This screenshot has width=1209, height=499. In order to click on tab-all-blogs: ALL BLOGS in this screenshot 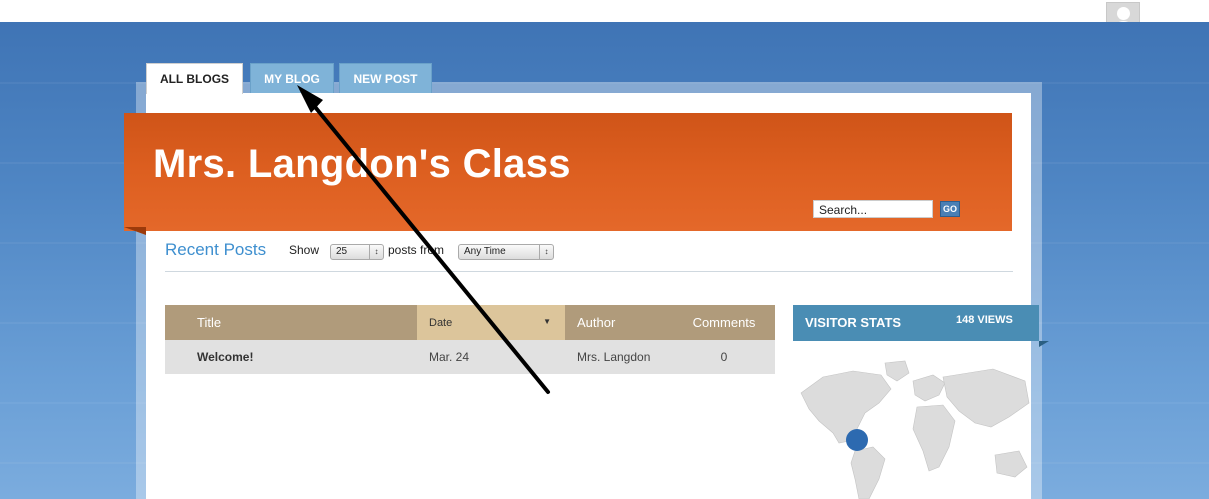, I will do `click(194, 78)`.